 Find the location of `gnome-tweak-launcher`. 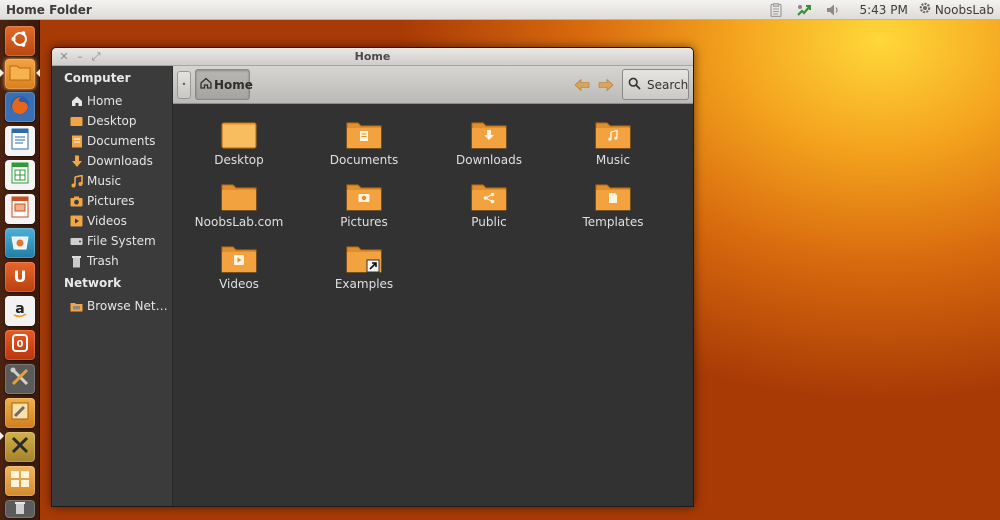

gnome-tweak-launcher is located at coordinates (20, 413).